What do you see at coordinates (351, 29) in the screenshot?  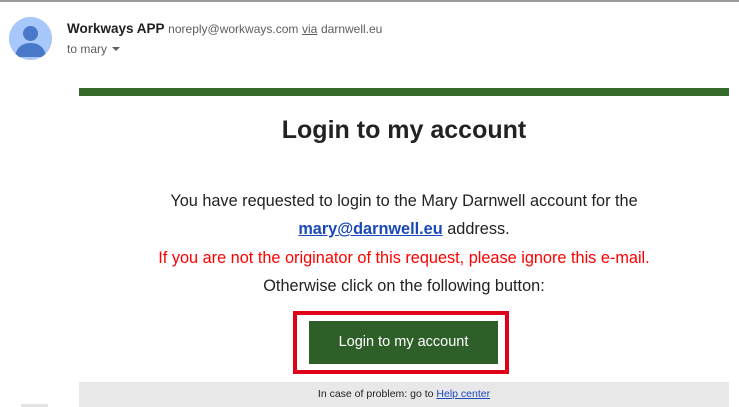 I see `via-domain: darnwell.eu` at bounding box center [351, 29].